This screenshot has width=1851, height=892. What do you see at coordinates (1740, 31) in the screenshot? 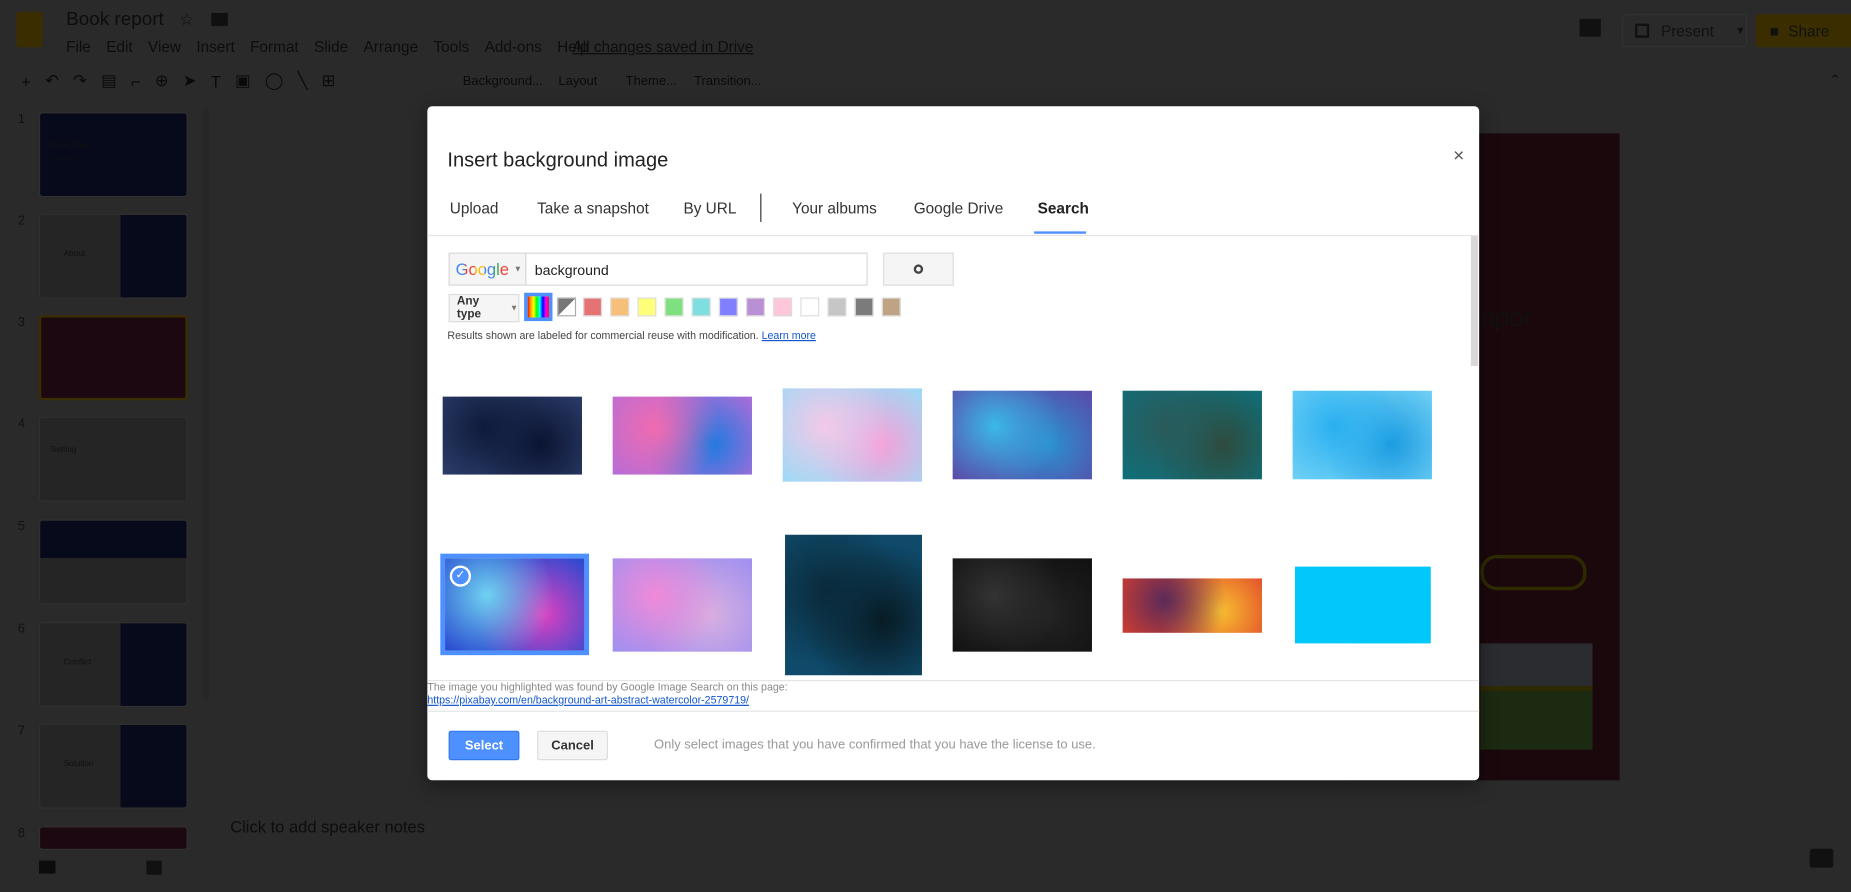
I see `chevron-down-icon: ▼` at bounding box center [1740, 31].